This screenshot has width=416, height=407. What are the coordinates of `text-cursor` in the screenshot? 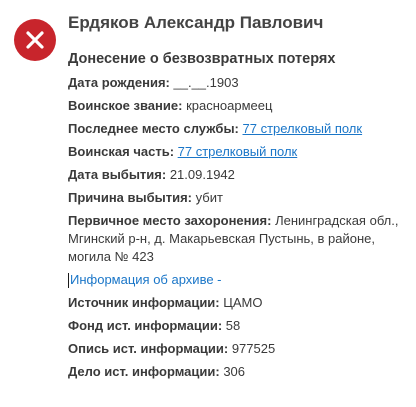 It's located at (68, 280).